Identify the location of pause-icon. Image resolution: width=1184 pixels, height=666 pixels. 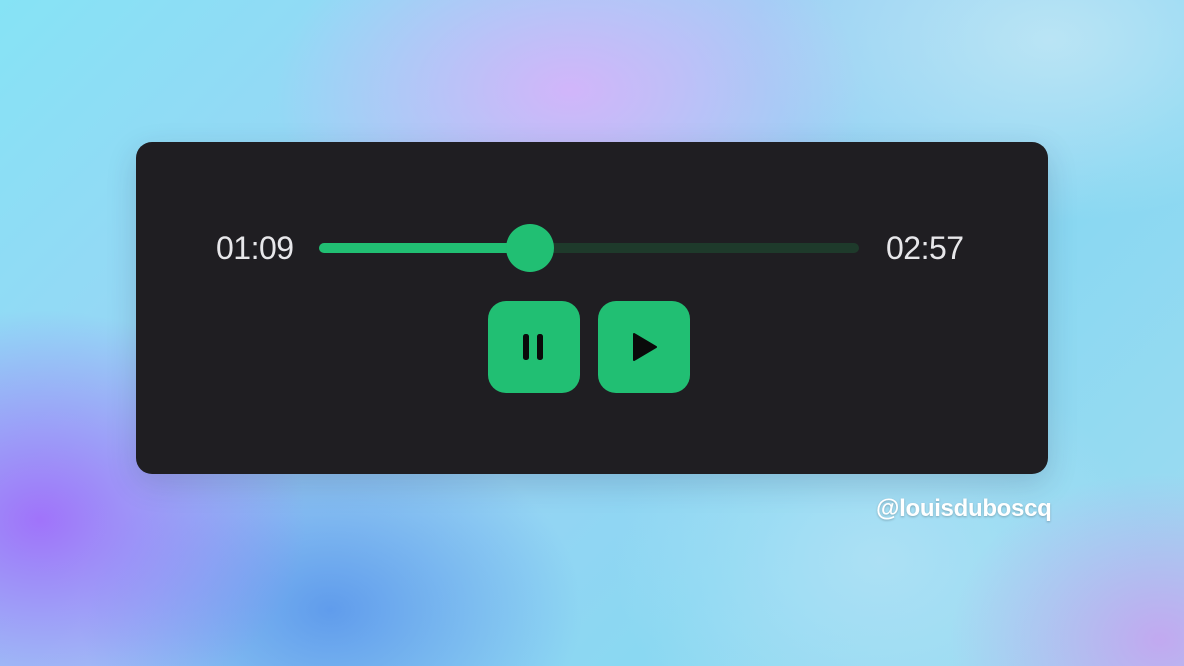
(534, 347).